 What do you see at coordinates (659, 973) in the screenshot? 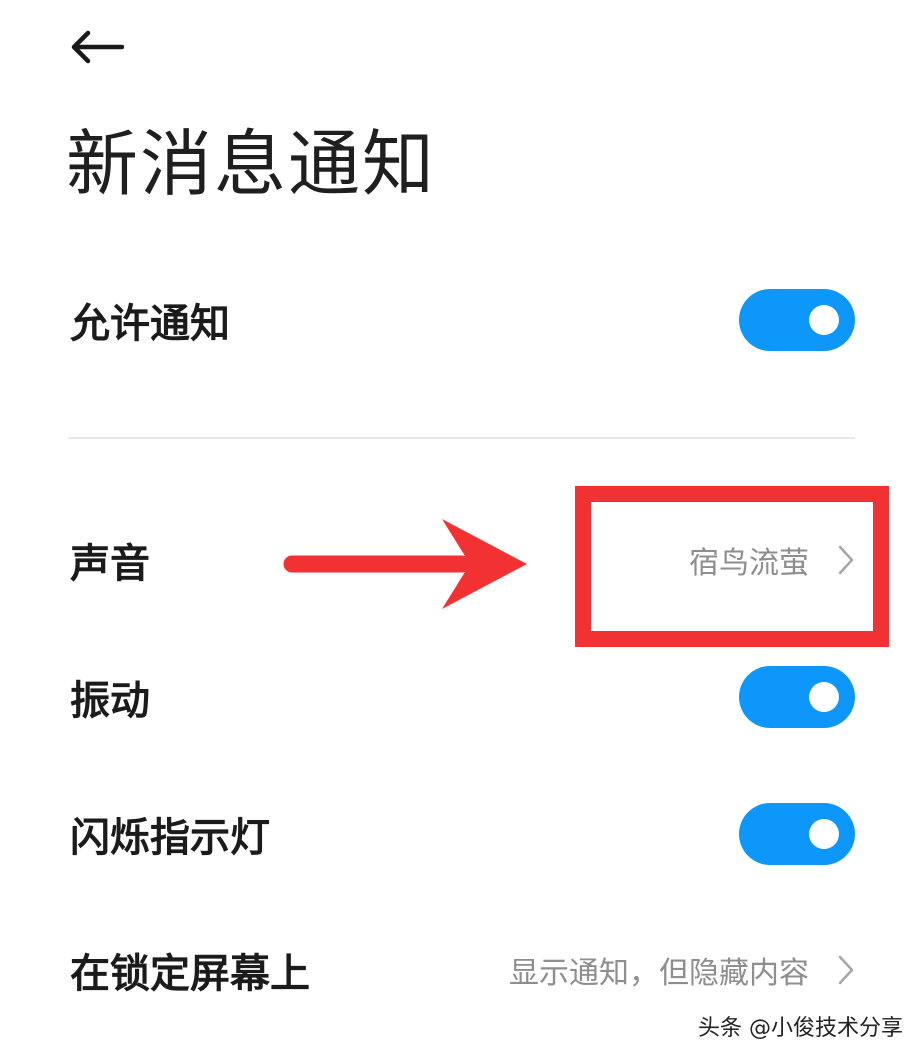
I see `lock-screen-value: 显示通知，但隐藏内容` at bounding box center [659, 973].